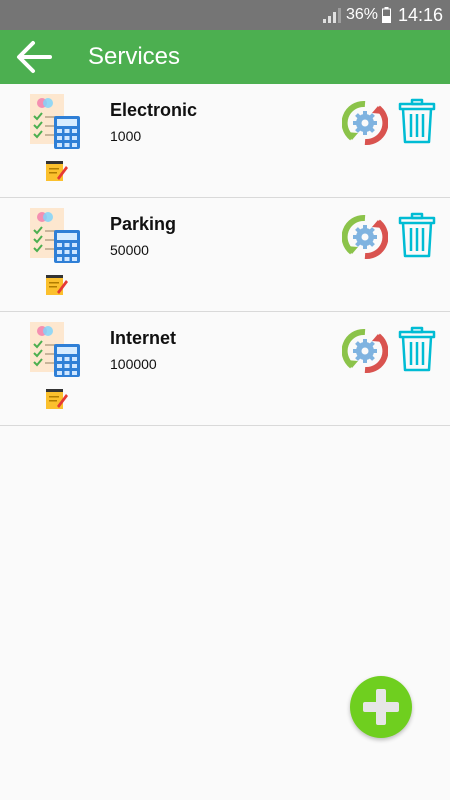  I want to click on service-amount: 100000, so click(133, 364).